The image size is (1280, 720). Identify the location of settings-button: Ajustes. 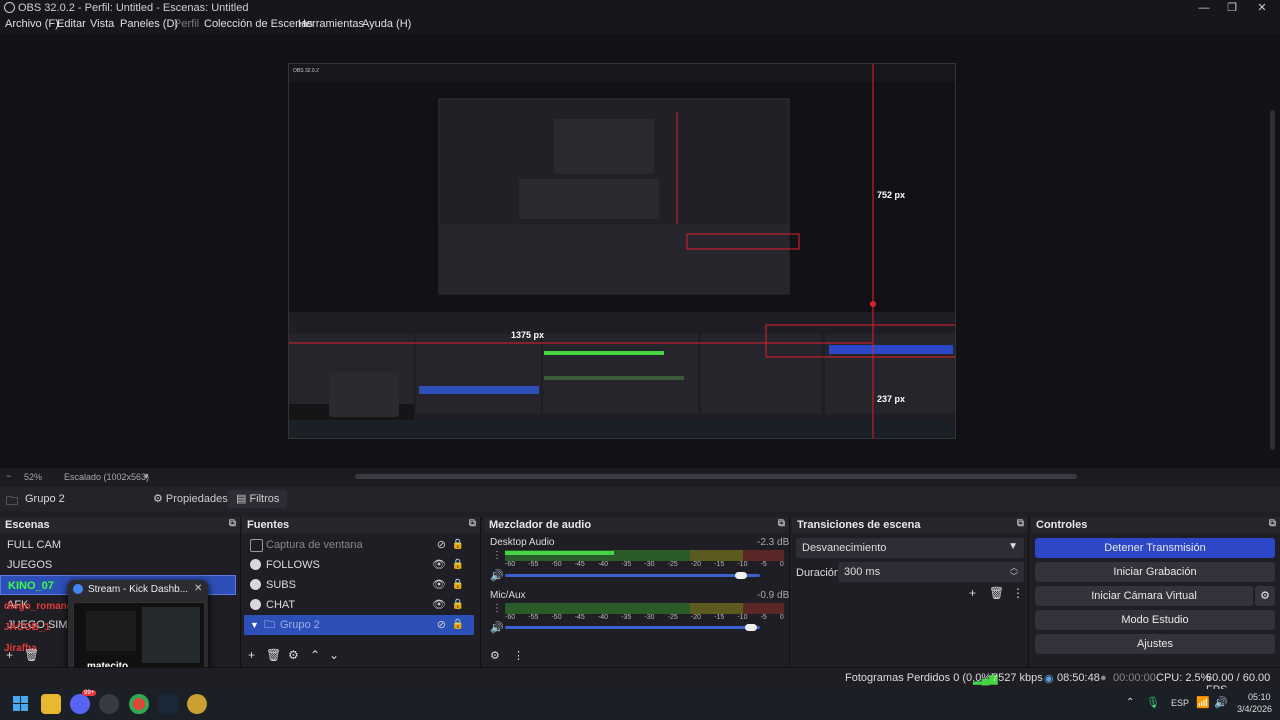
(1155, 644).